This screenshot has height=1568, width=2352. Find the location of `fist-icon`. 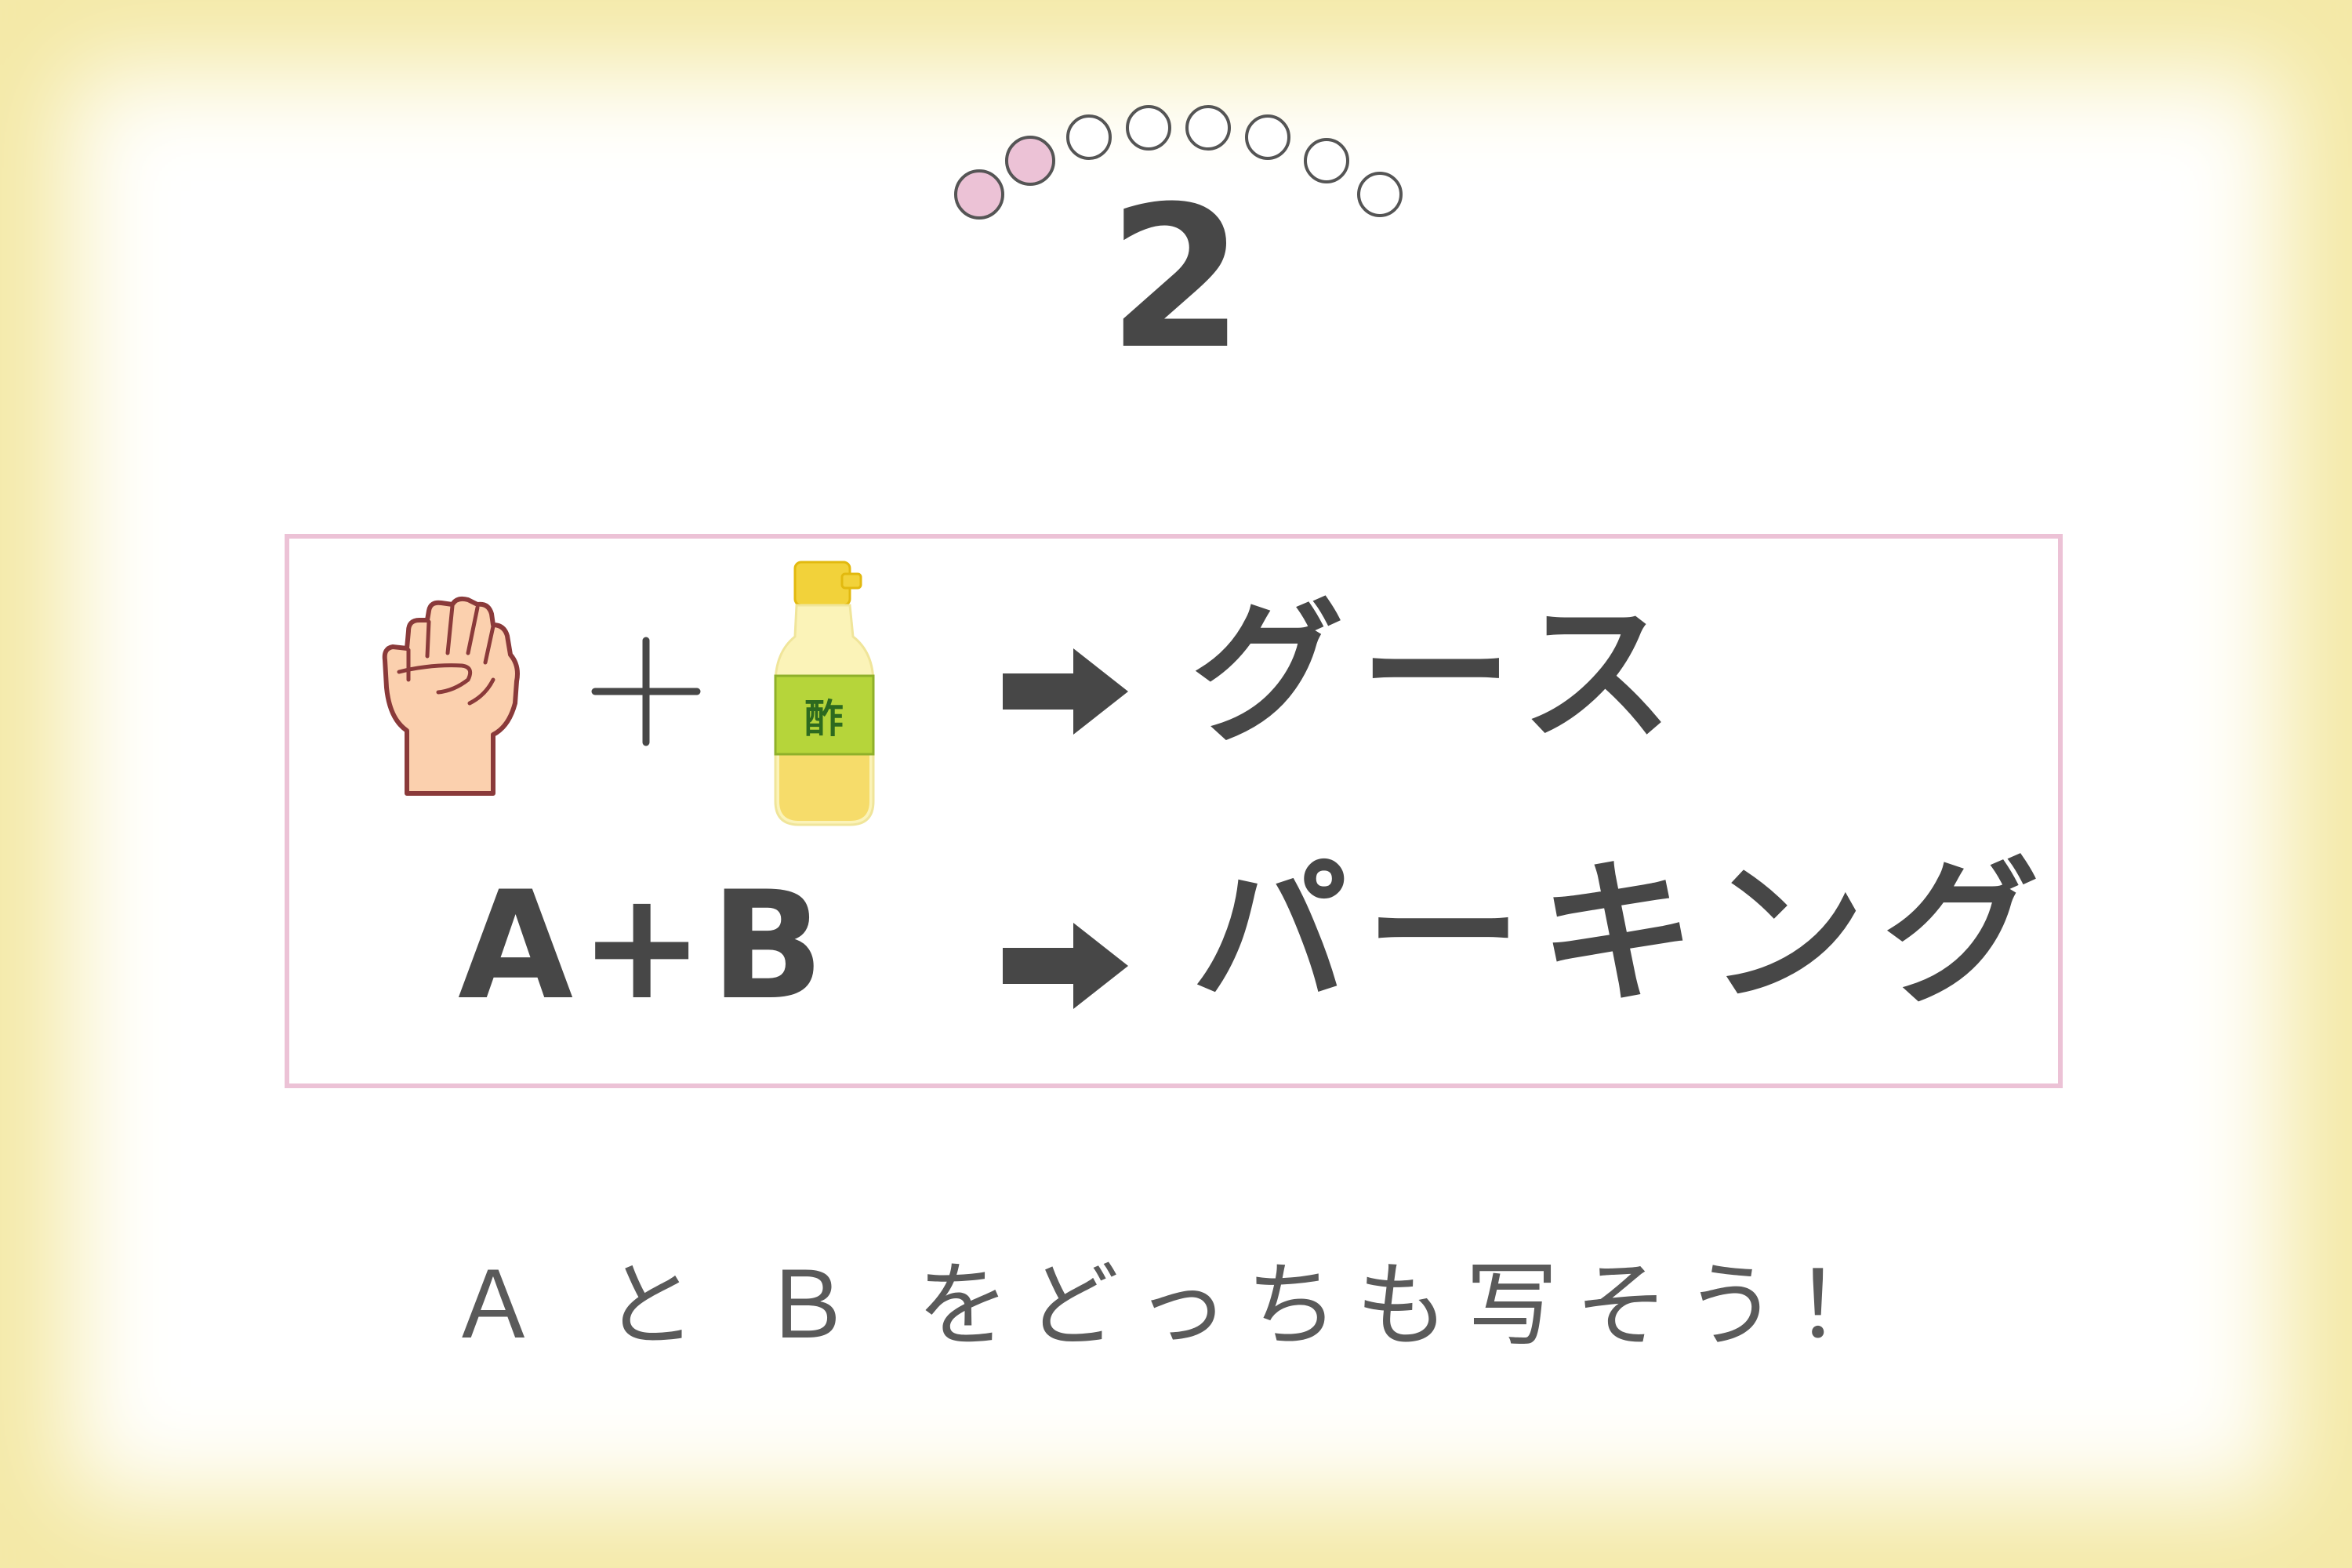

fist-icon is located at coordinates (451, 696).